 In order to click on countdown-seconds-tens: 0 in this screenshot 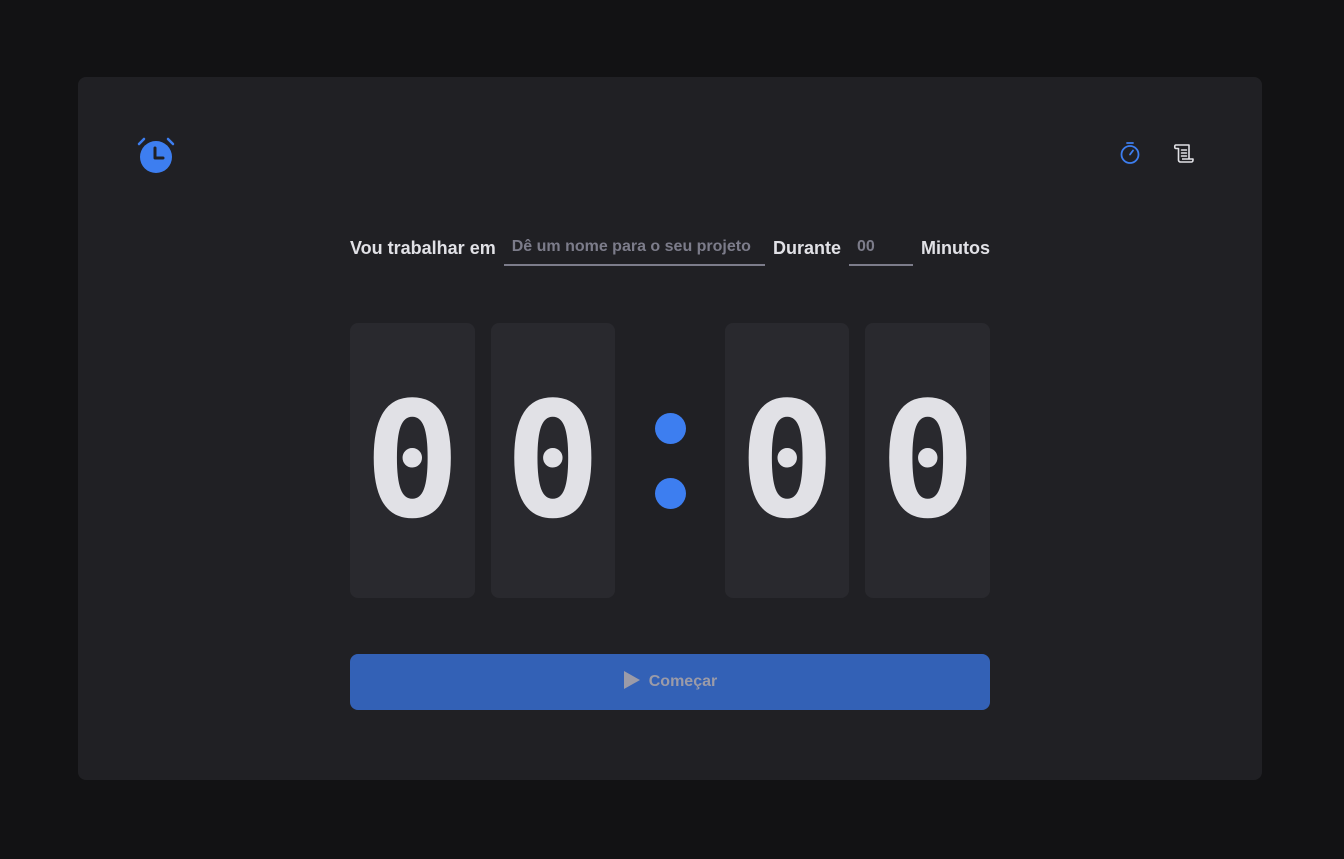, I will do `click(787, 460)`.